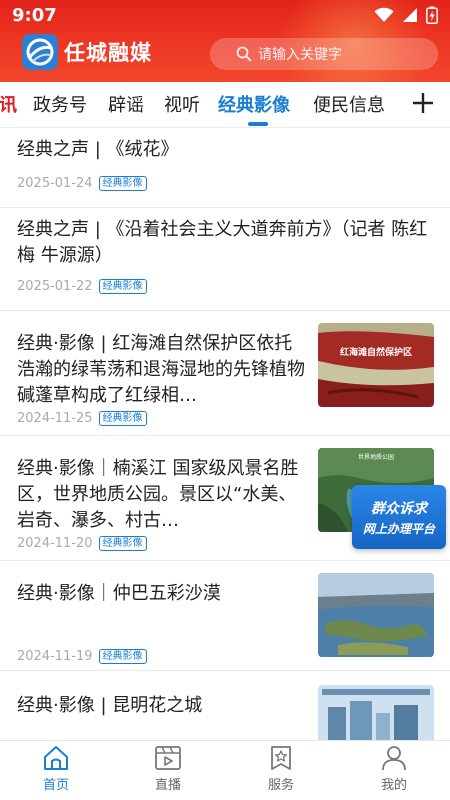 This screenshot has width=450, height=800. What do you see at coordinates (56, 758) in the screenshot?
I see `home-icon` at bounding box center [56, 758].